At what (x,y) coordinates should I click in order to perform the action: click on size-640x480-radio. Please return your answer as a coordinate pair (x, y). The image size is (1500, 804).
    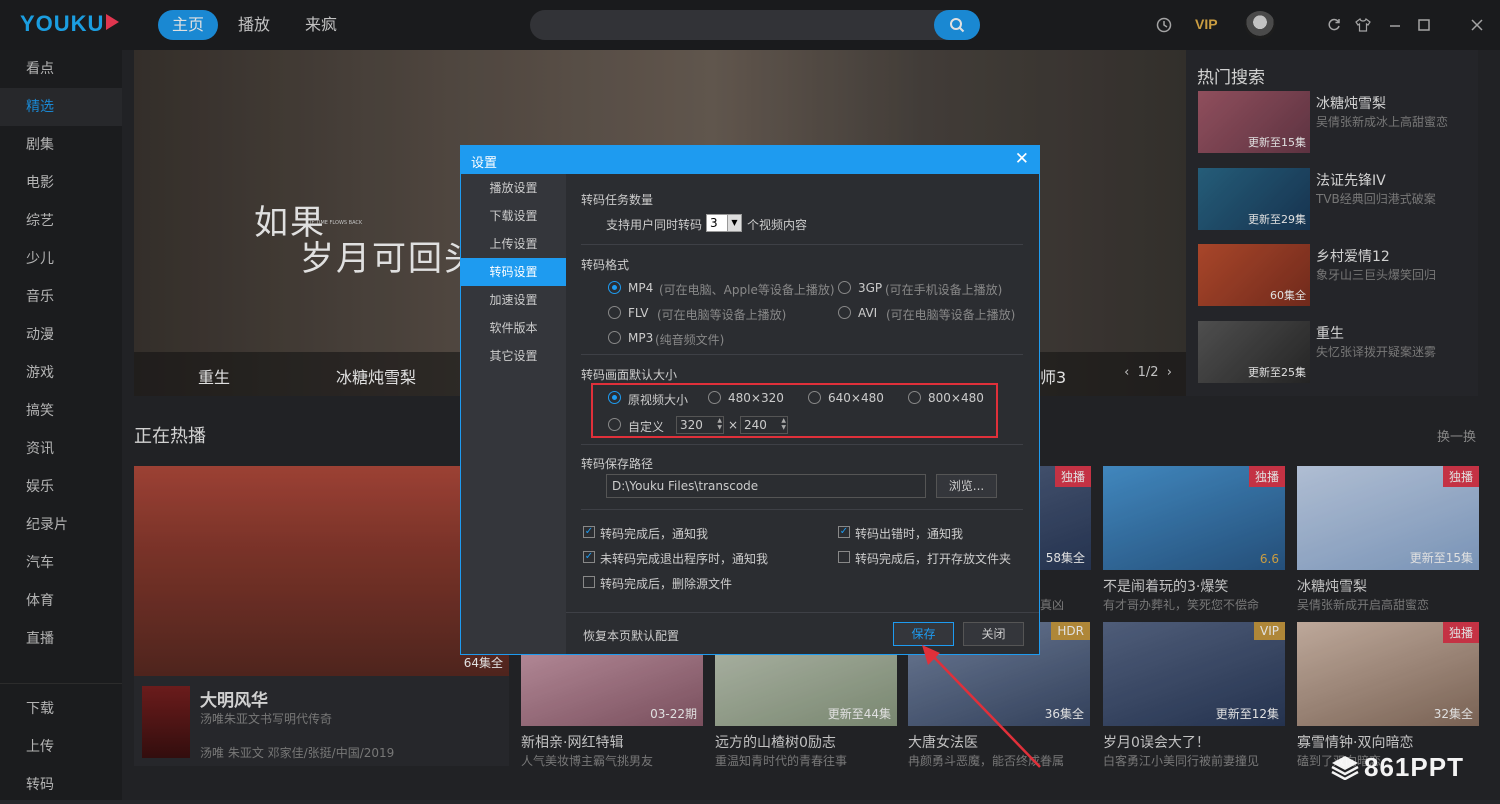
    Looking at the image, I should click on (814, 397).